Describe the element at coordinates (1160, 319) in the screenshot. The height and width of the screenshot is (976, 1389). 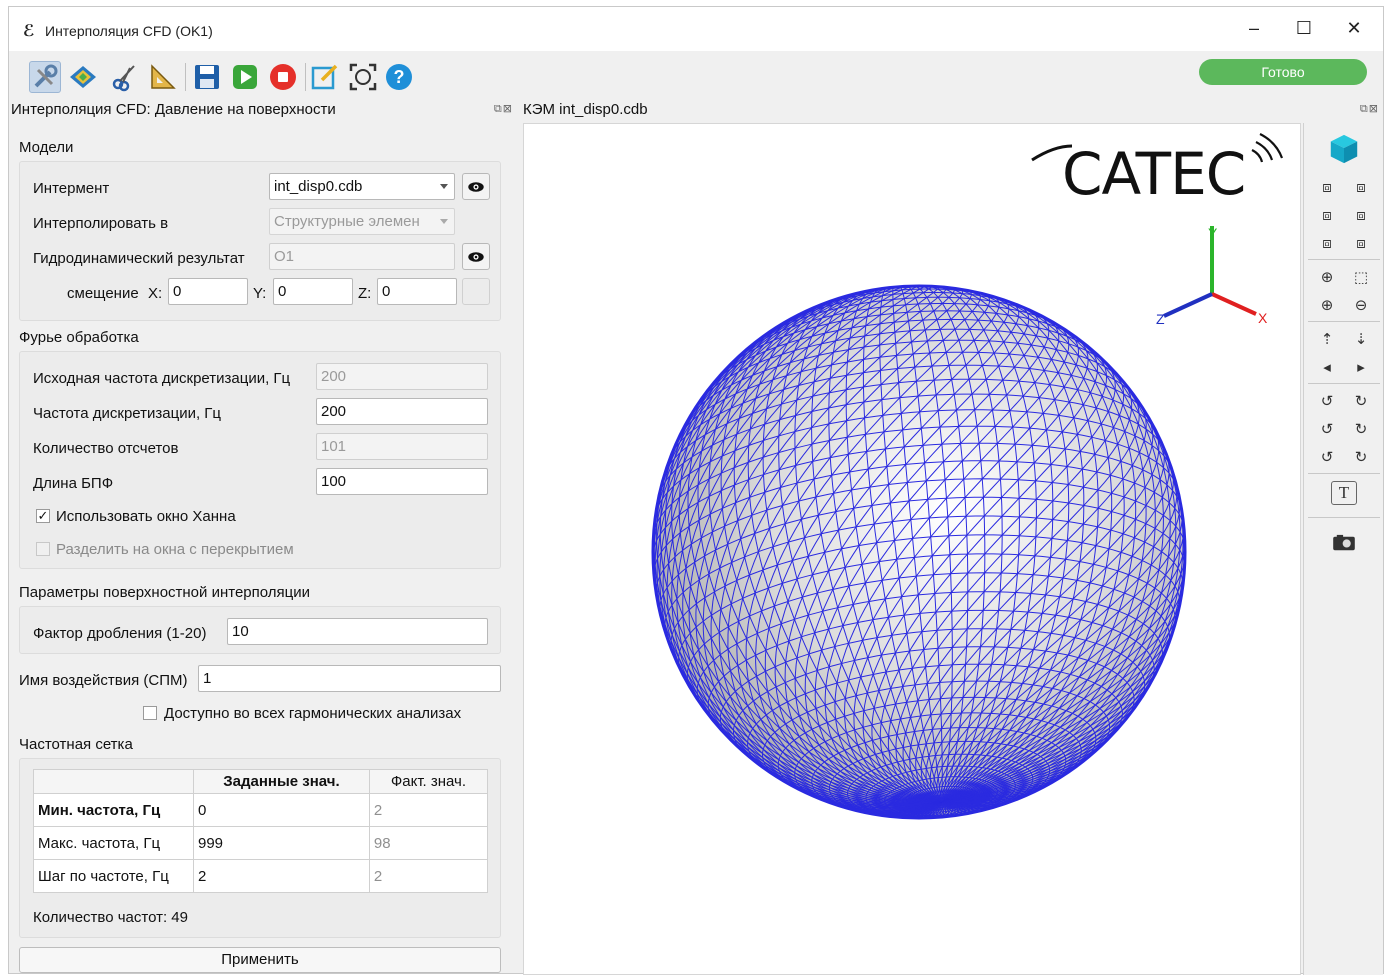
I see `z-axis-label: Z` at that location.